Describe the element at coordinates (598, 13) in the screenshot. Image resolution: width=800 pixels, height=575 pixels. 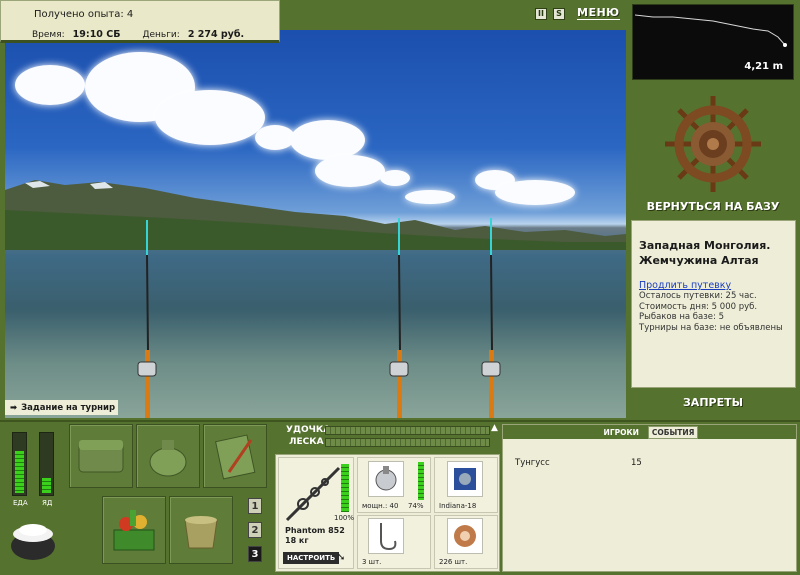
I see `menu-button: МЕНЮ` at that location.